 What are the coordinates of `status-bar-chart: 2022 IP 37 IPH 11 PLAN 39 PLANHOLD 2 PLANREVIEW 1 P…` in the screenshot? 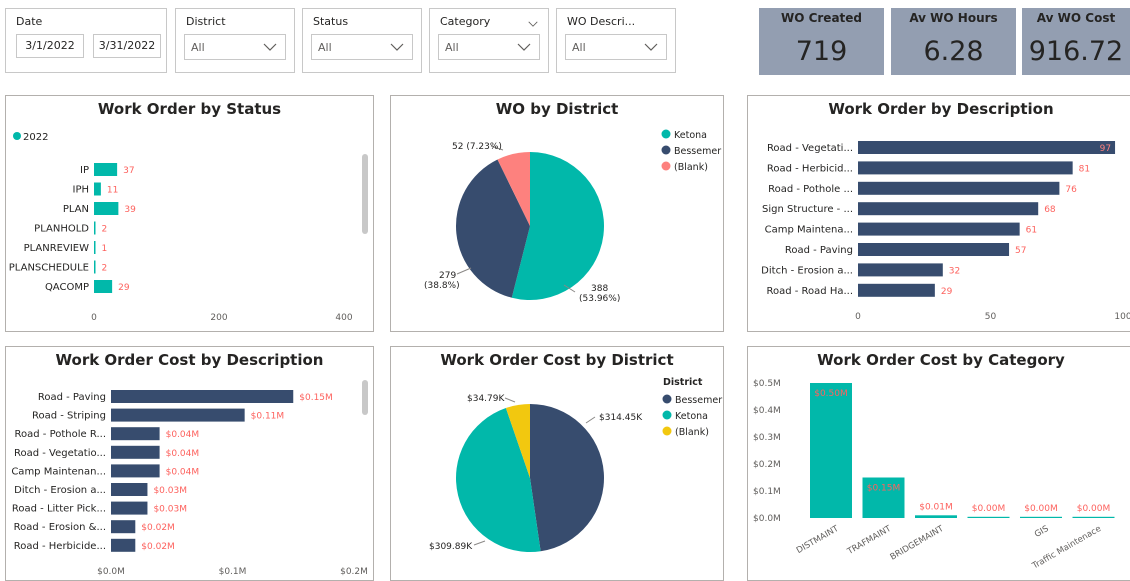 It's located at (181, 227).